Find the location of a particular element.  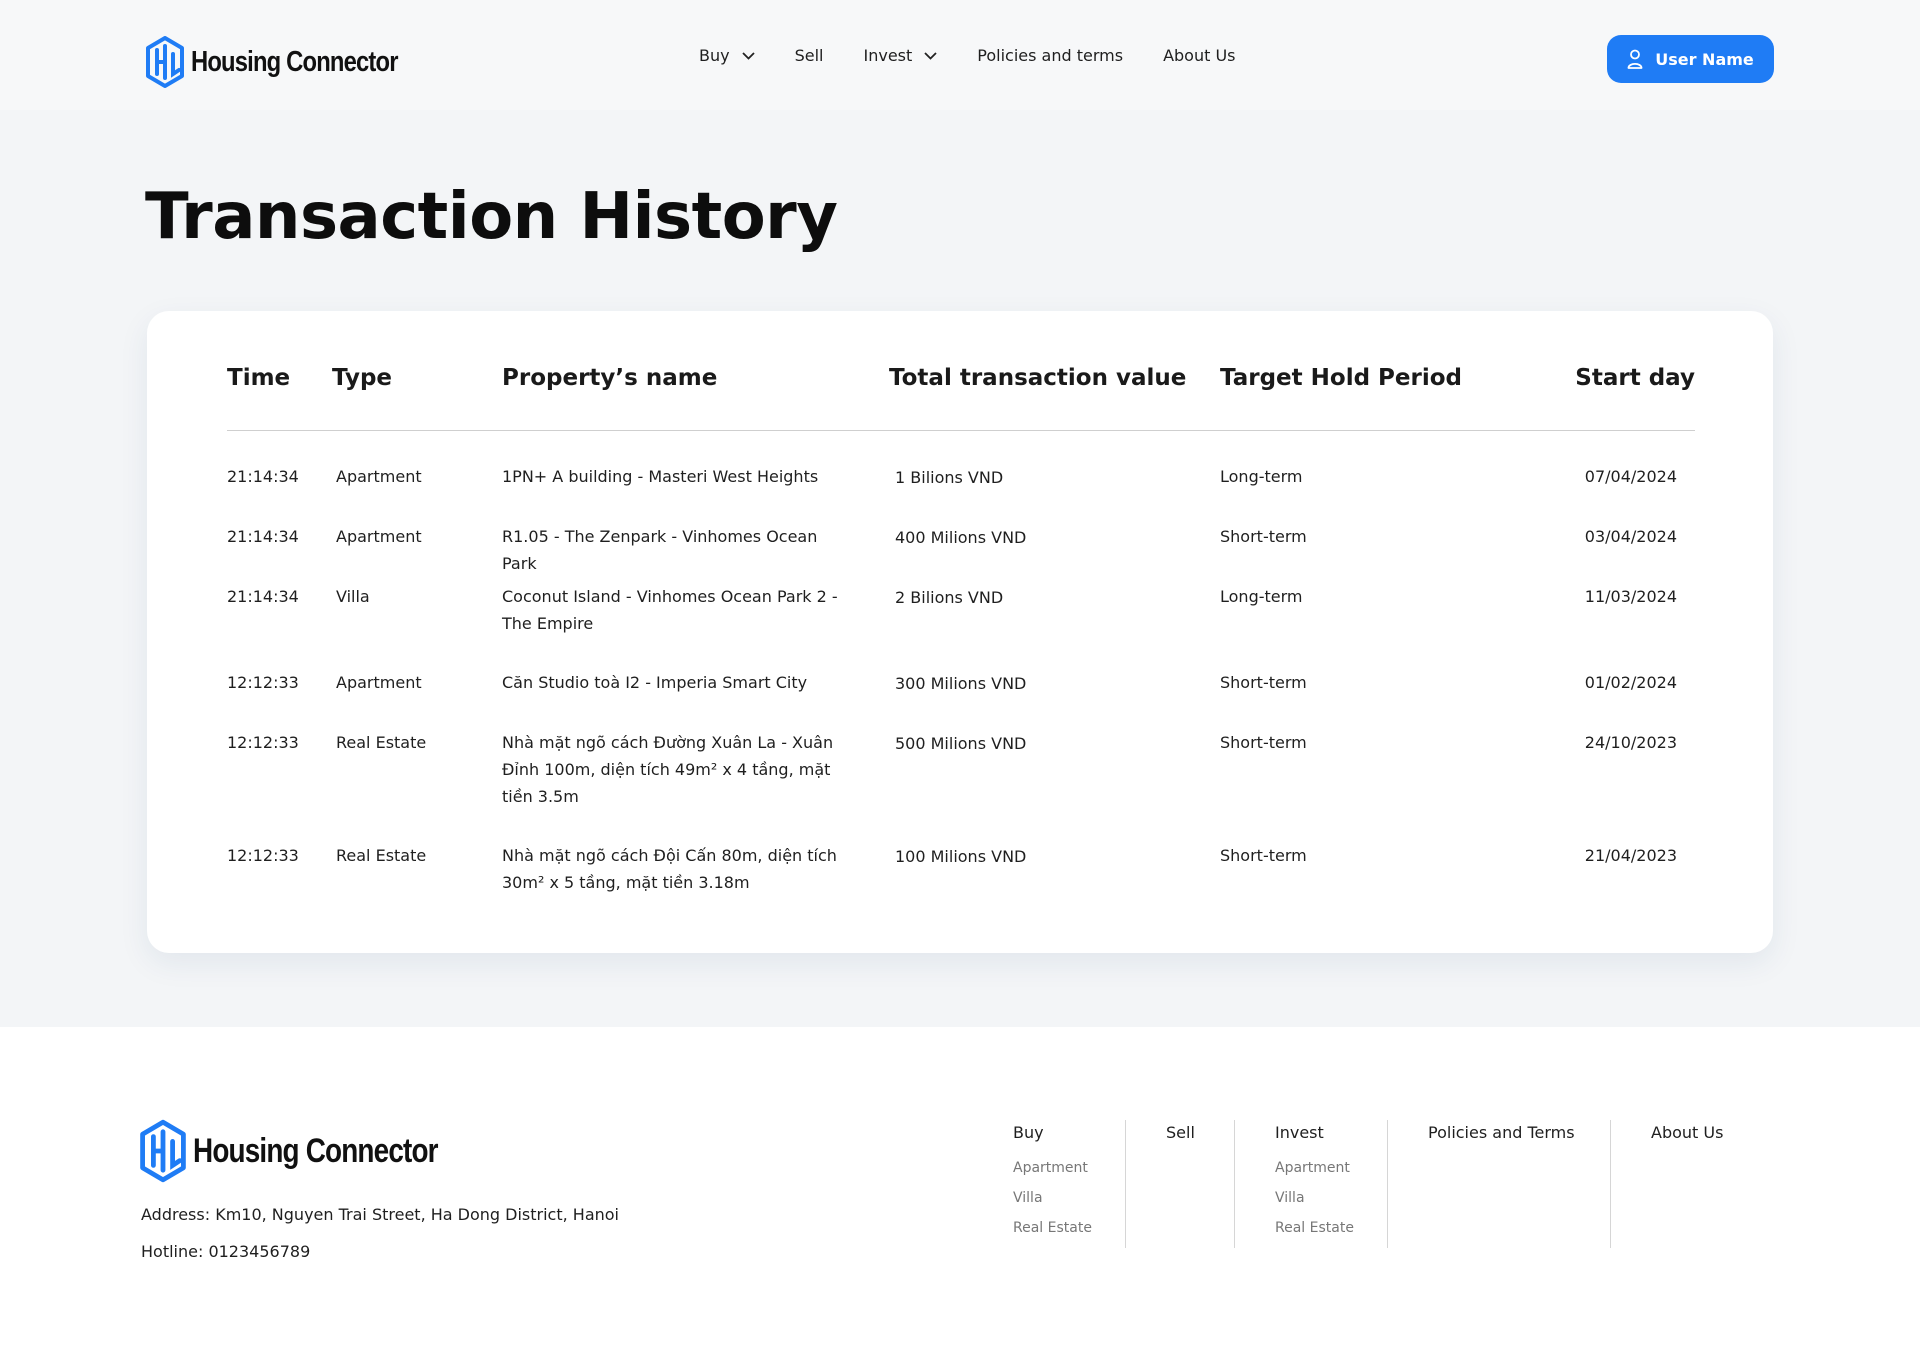

cell-property-name: Căn Studio toà I2 - Imperia Smart City is located at coordinates (655, 682).